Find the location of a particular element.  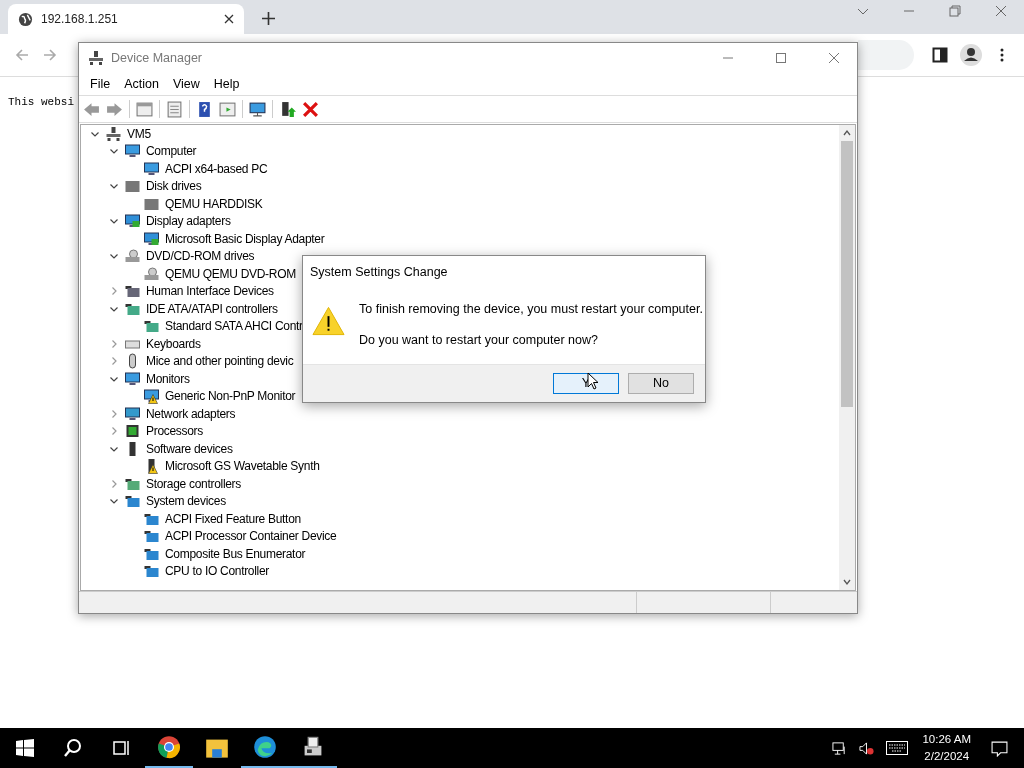

browser-tab: 192.168.1.251 is located at coordinates (126, 19).